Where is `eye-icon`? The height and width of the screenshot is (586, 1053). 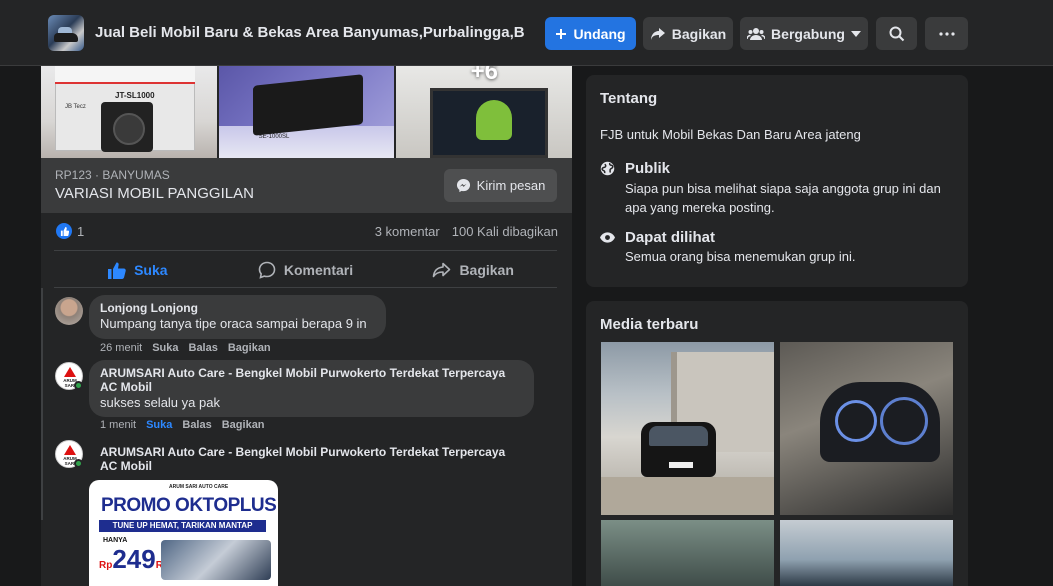 eye-icon is located at coordinates (607, 237).